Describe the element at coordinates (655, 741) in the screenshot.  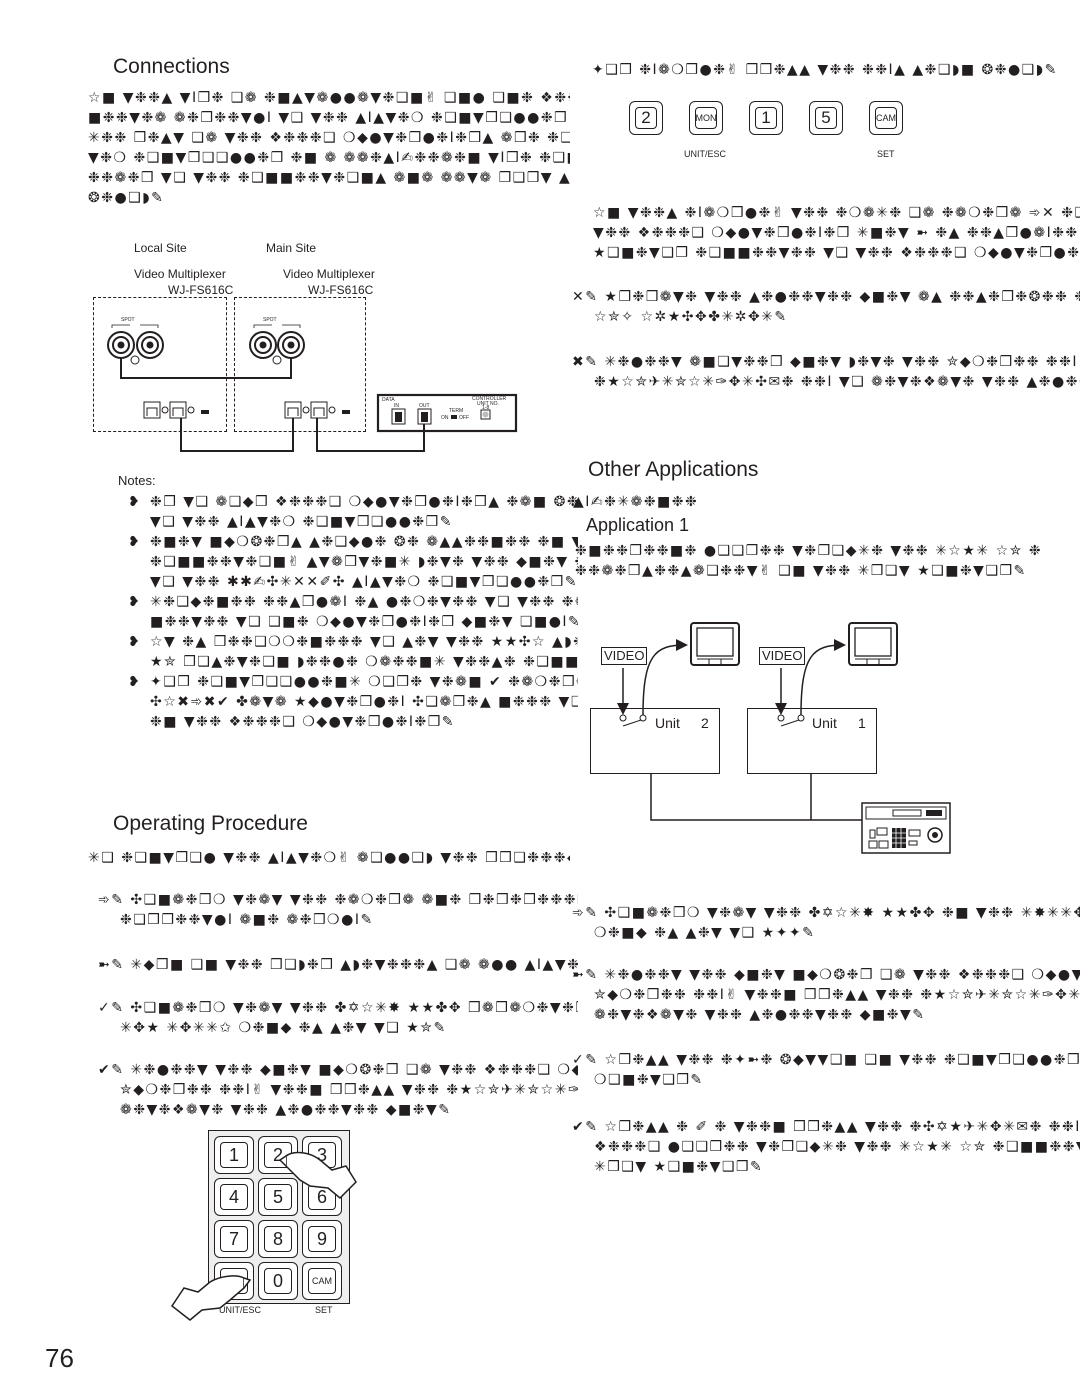
I see `unit-2-box: Unit 2` at that location.